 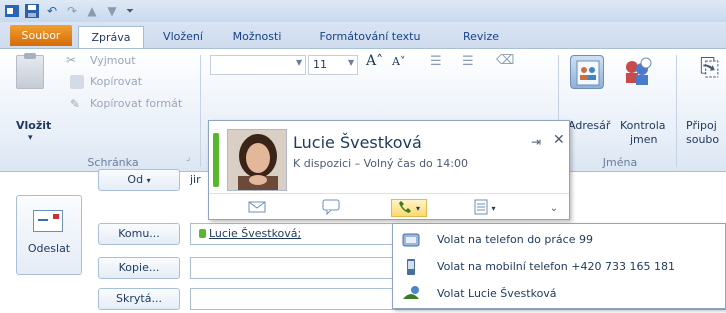 What do you see at coordinates (77, 82) in the screenshot?
I see `copy-icon` at bounding box center [77, 82].